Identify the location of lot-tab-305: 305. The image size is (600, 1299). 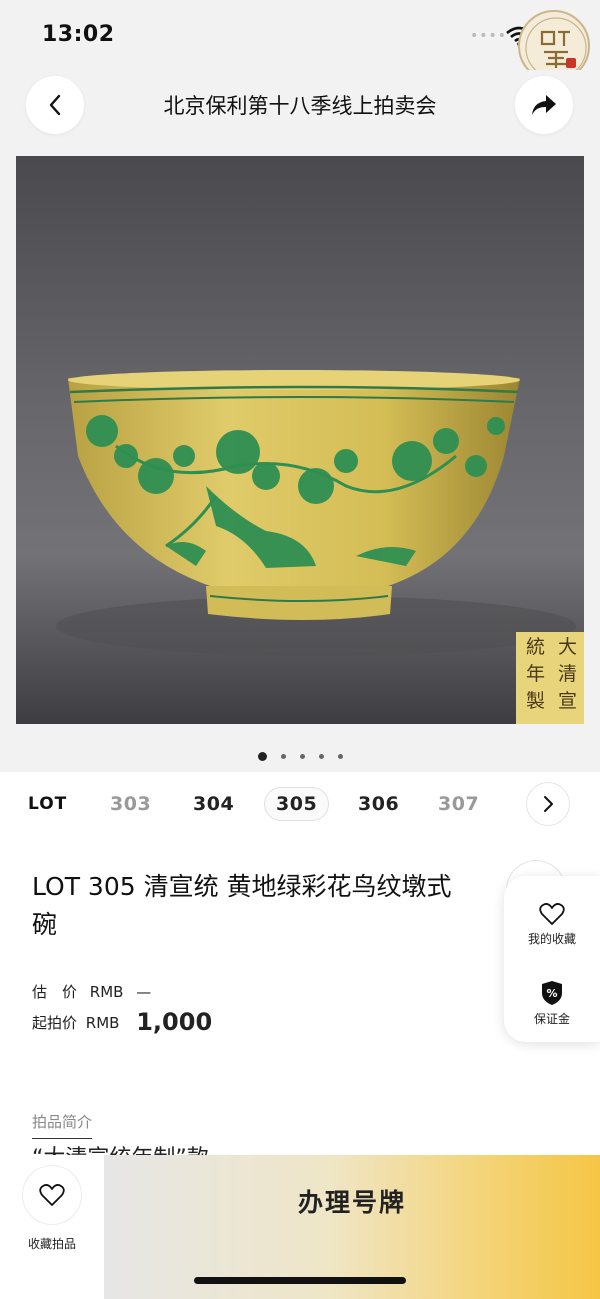
(297, 804).